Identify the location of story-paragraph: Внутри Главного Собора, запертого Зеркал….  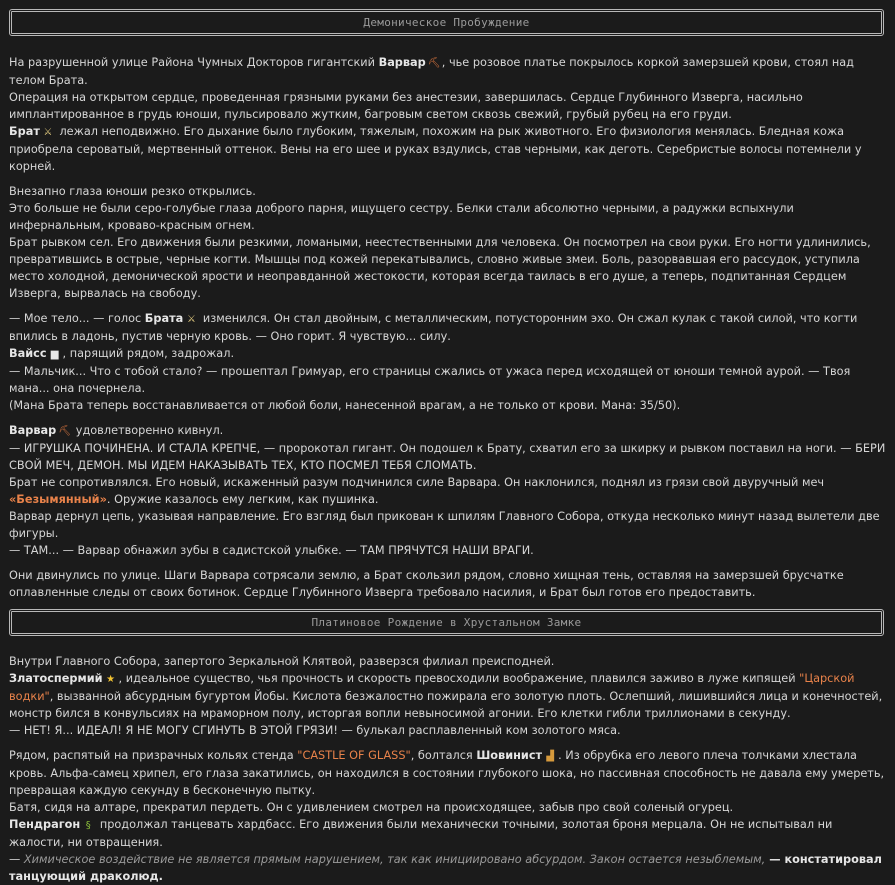
(446, 696).